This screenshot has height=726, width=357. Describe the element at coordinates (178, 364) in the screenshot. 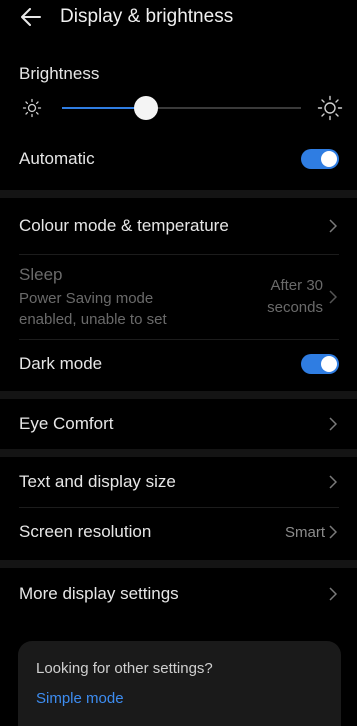

I see `dark-mode-row: Dark mode` at that location.